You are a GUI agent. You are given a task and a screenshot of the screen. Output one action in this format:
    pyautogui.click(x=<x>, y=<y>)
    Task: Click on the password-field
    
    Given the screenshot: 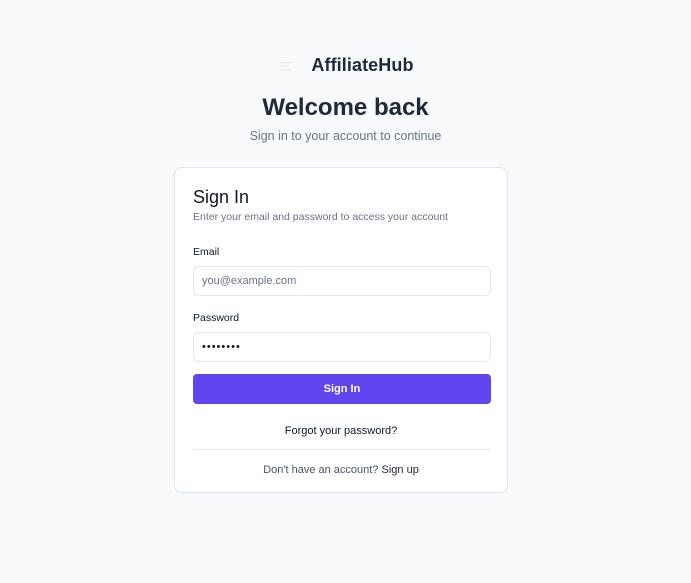 What is the action you would take?
    pyautogui.click(x=342, y=347)
    